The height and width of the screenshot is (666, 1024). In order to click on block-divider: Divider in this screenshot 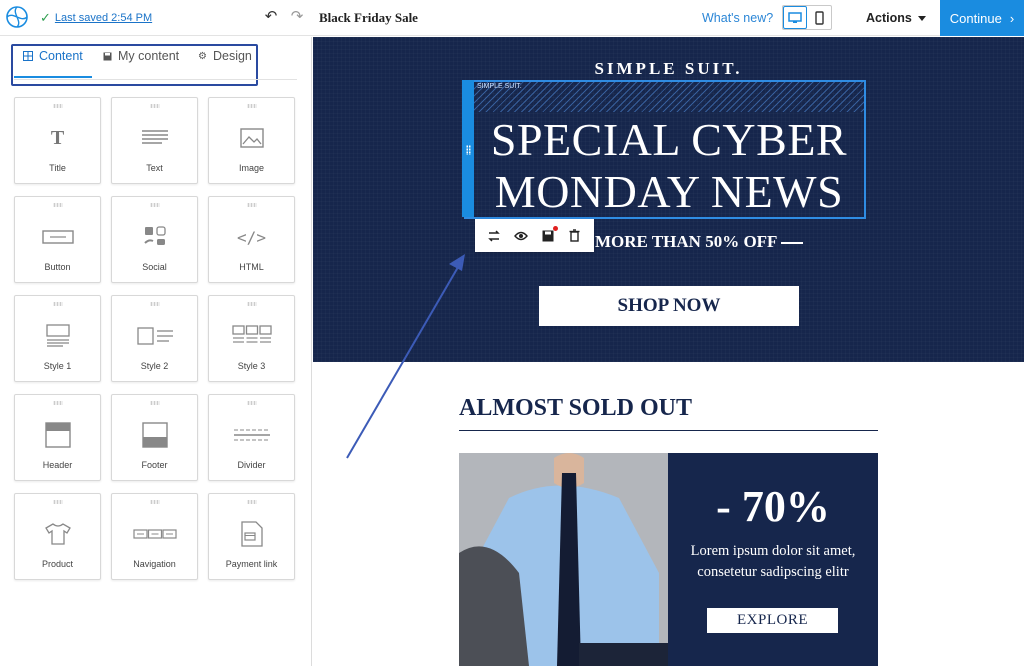, I will do `click(251, 437)`.